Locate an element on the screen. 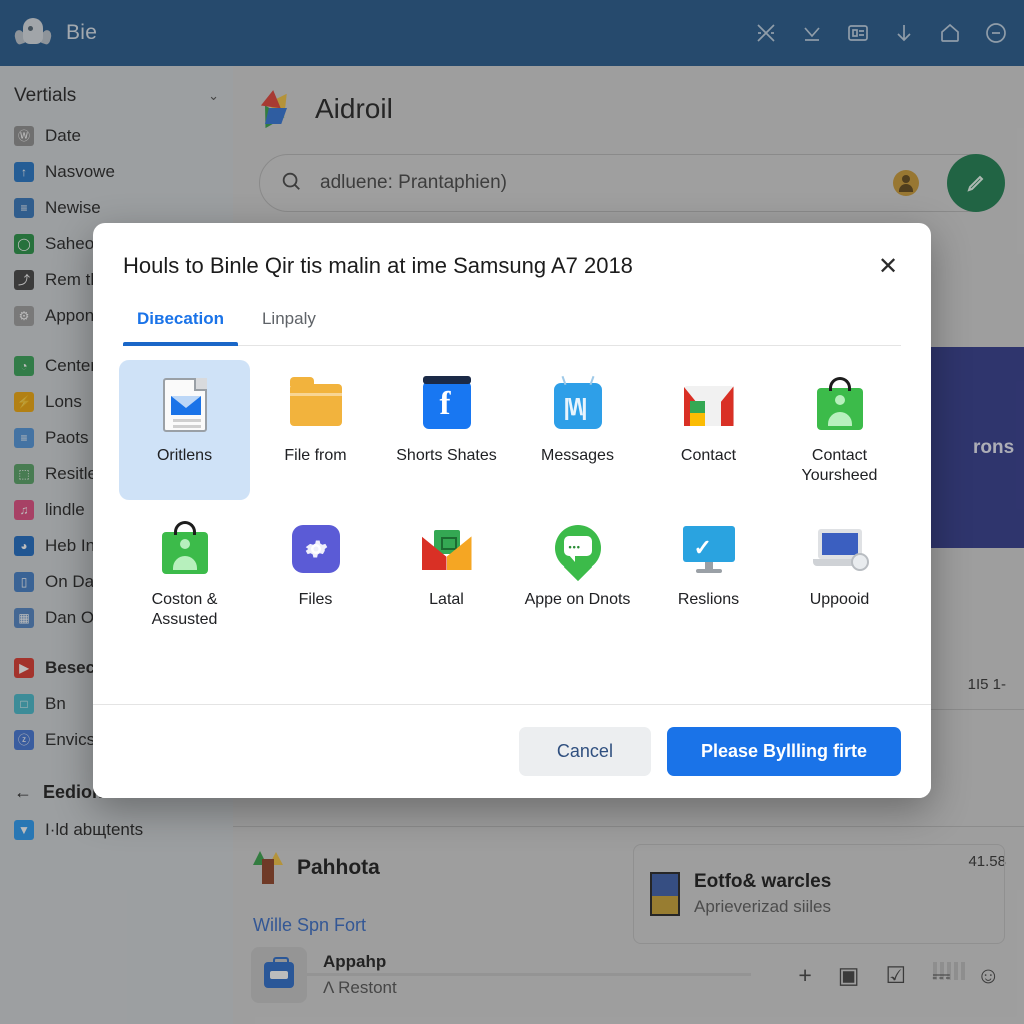 Image resolution: width=1024 pixels, height=1024 pixels. tab-1: Diвecation is located at coordinates (180, 323).